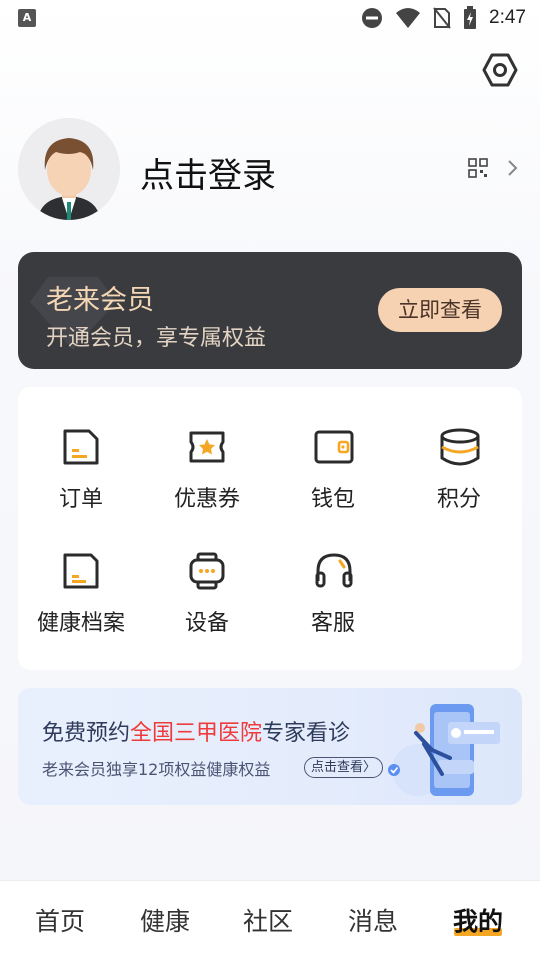  I want to click on promo-banner: 免费预约全国三甲医院专家看诊 老来会员独享12项权益健康权益 点击查看〉, so click(270, 746).